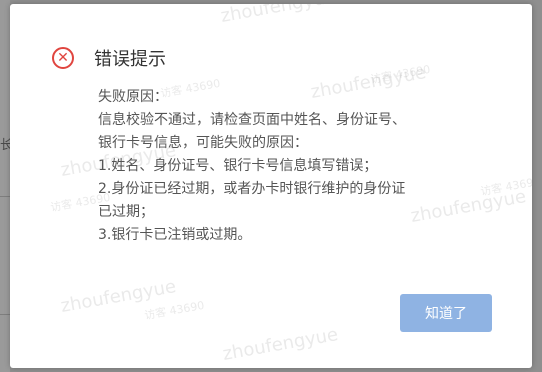 This screenshot has width=542, height=372. I want to click on message-line: 2.身份证已经过期，或者办卡时银行维护的身份证, so click(252, 189).